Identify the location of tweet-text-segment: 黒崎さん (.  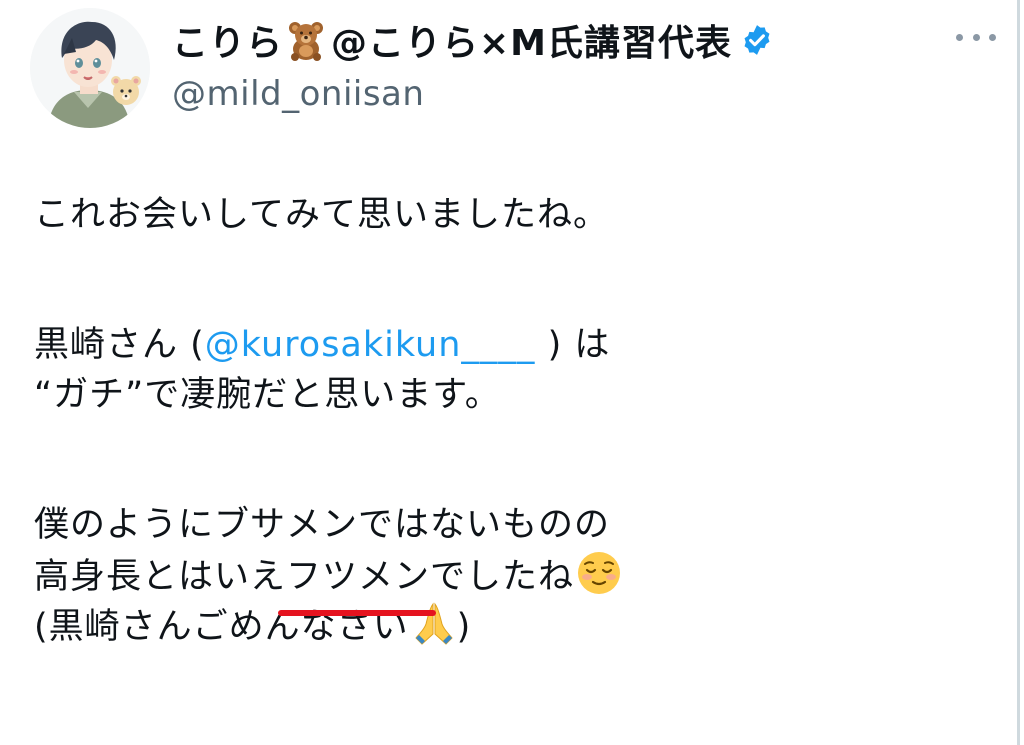
(119, 345).